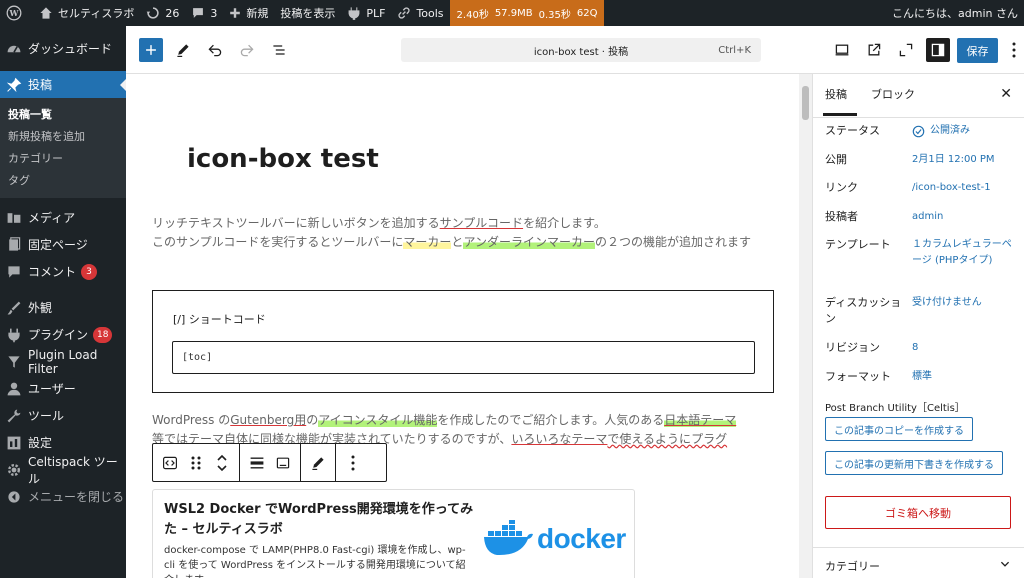  I want to click on menu-media: メディア, so click(63, 217).